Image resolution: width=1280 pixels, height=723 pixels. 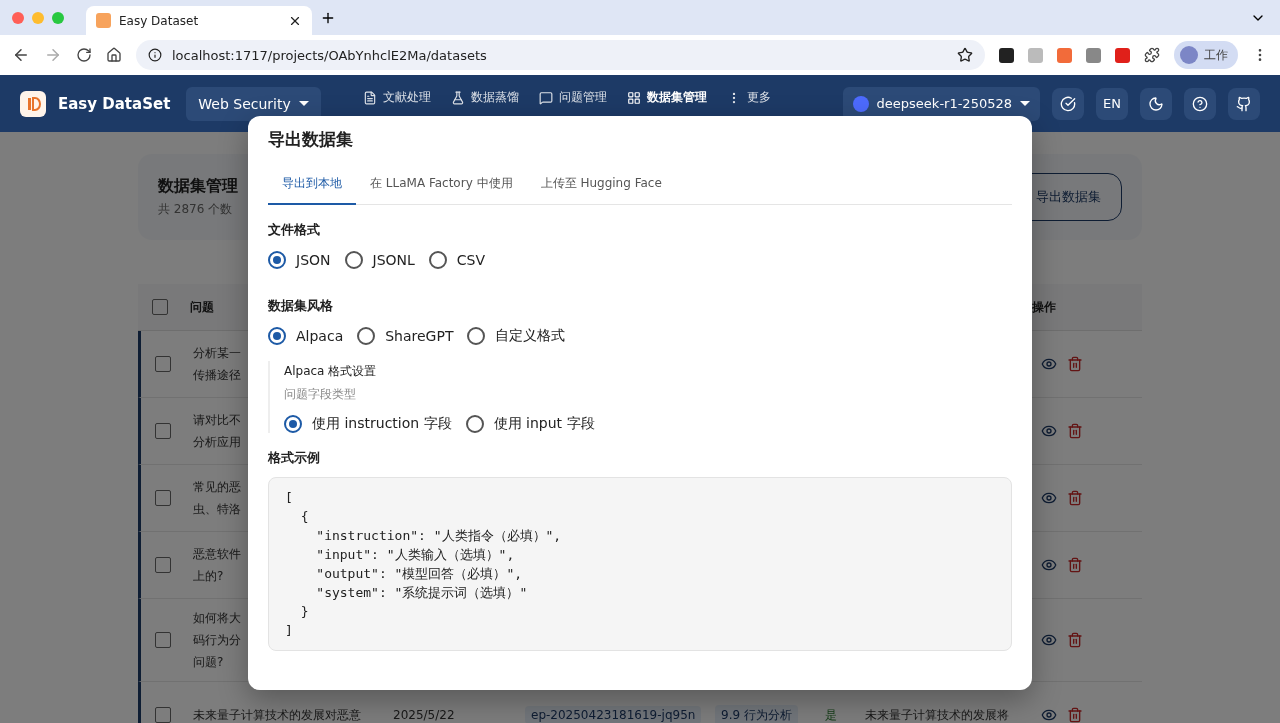 What do you see at coordinates (545, 97) in the screenshot?
I see `message-icon` at bounding box center [545, 97].